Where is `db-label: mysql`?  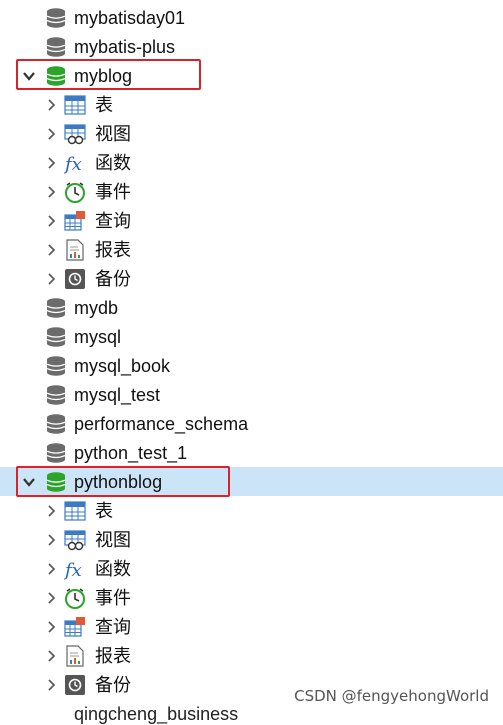
db-label: mysql is located at coordinates (98, 337).